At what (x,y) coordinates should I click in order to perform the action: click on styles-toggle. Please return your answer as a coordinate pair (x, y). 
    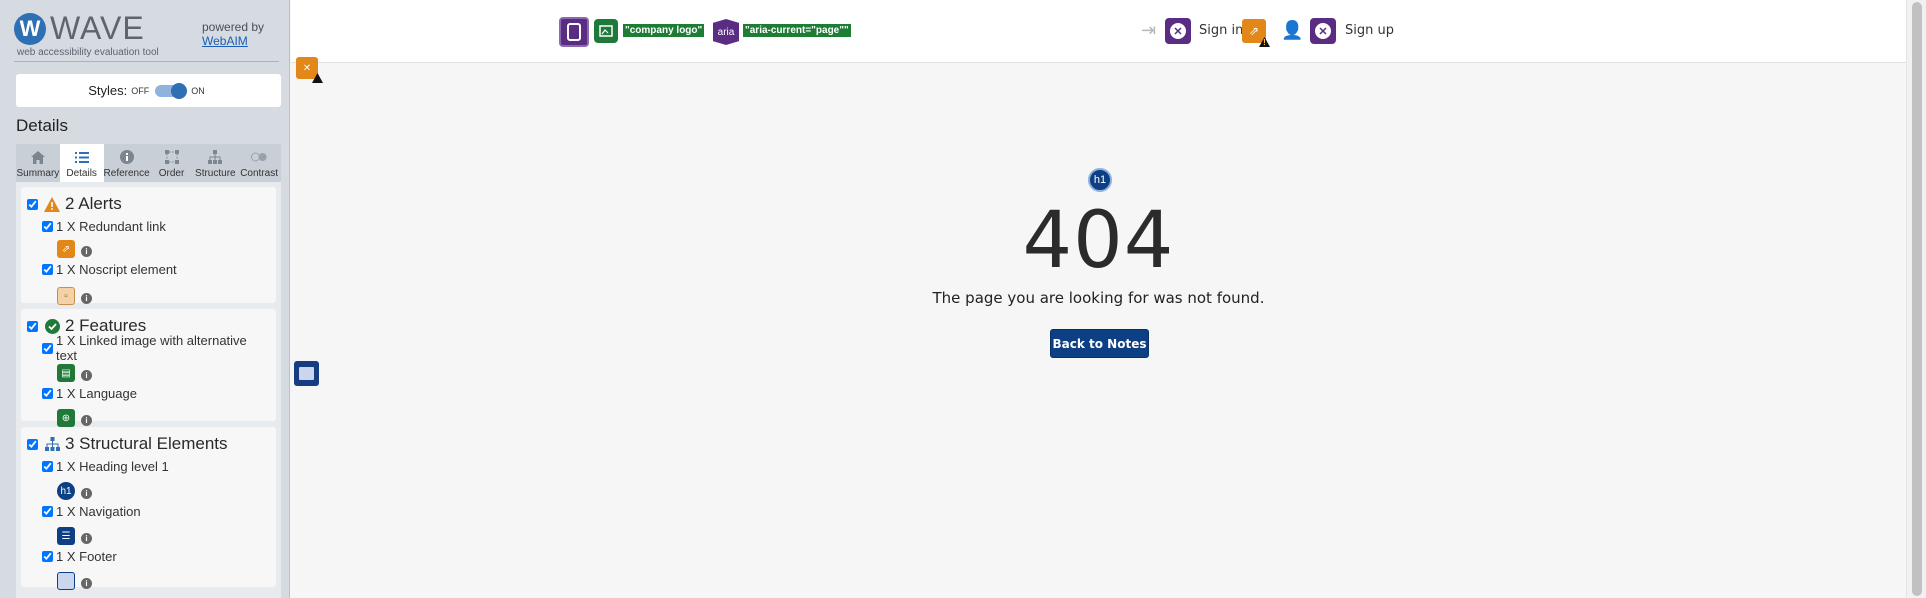
    Looking at the image, I should click on (171, 90).